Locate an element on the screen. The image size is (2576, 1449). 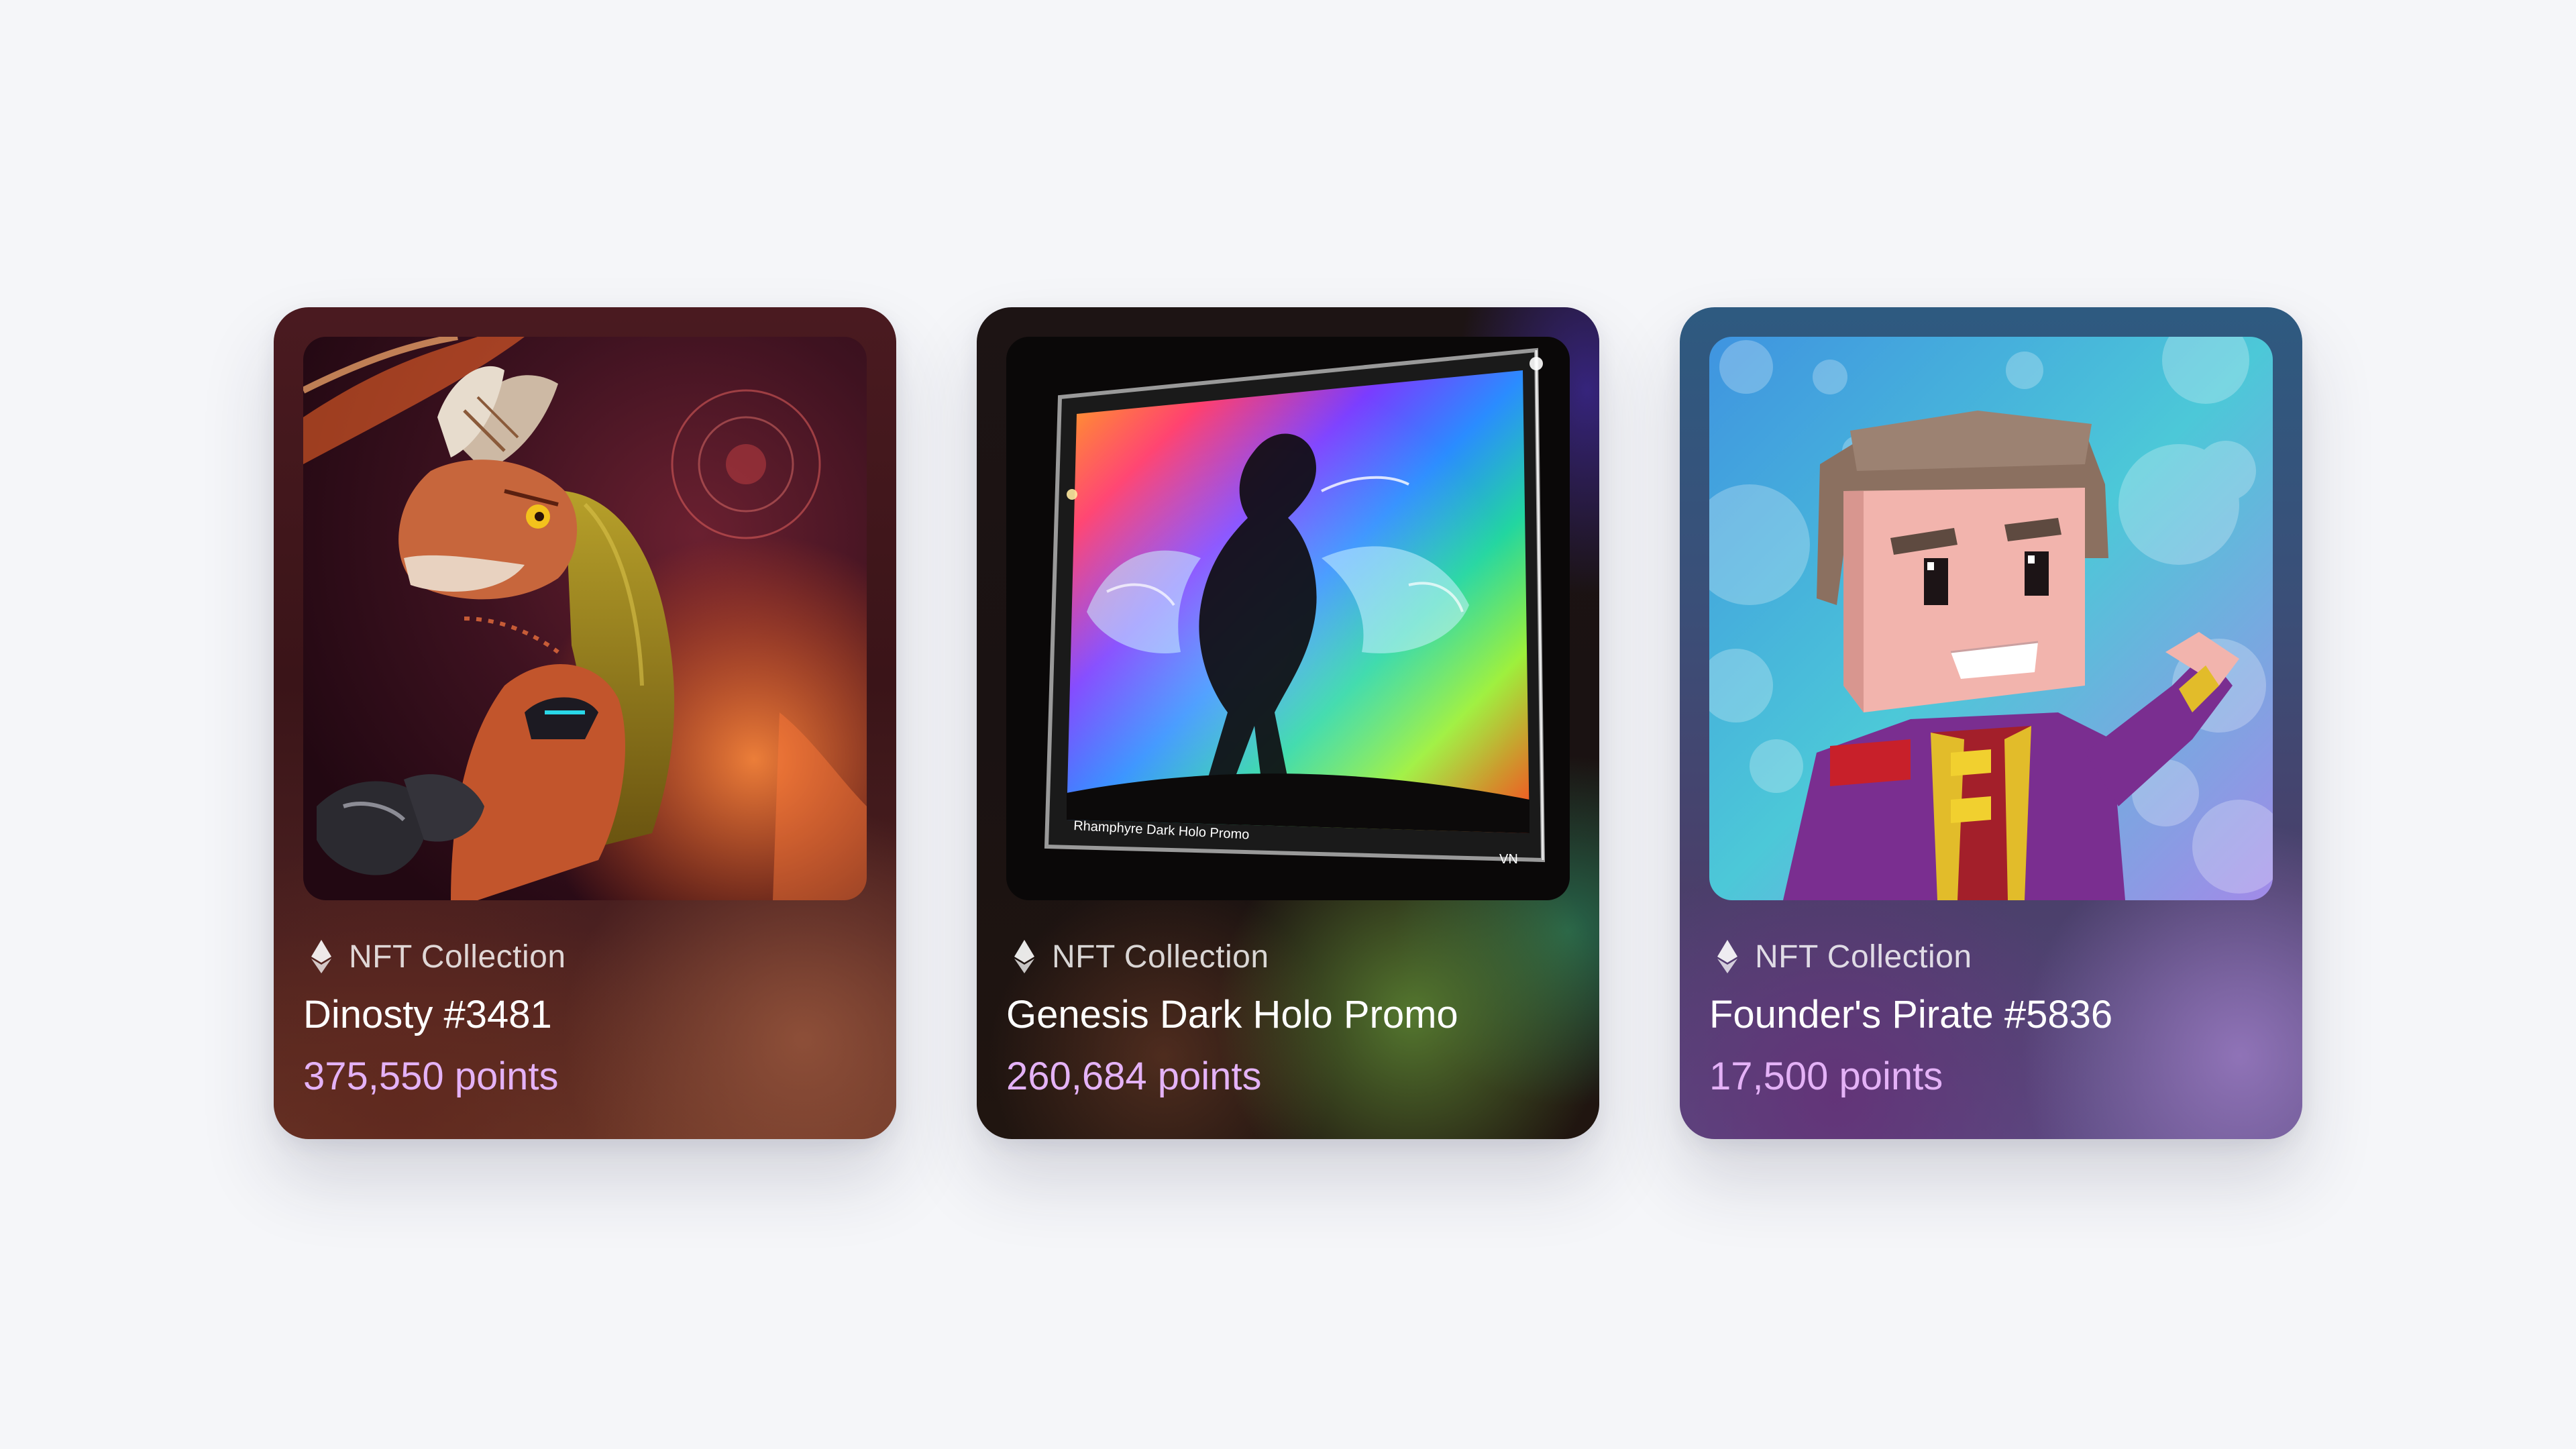
nft-title: Genesis Dark Holo Promo is located at coordinates (1232, 1014).